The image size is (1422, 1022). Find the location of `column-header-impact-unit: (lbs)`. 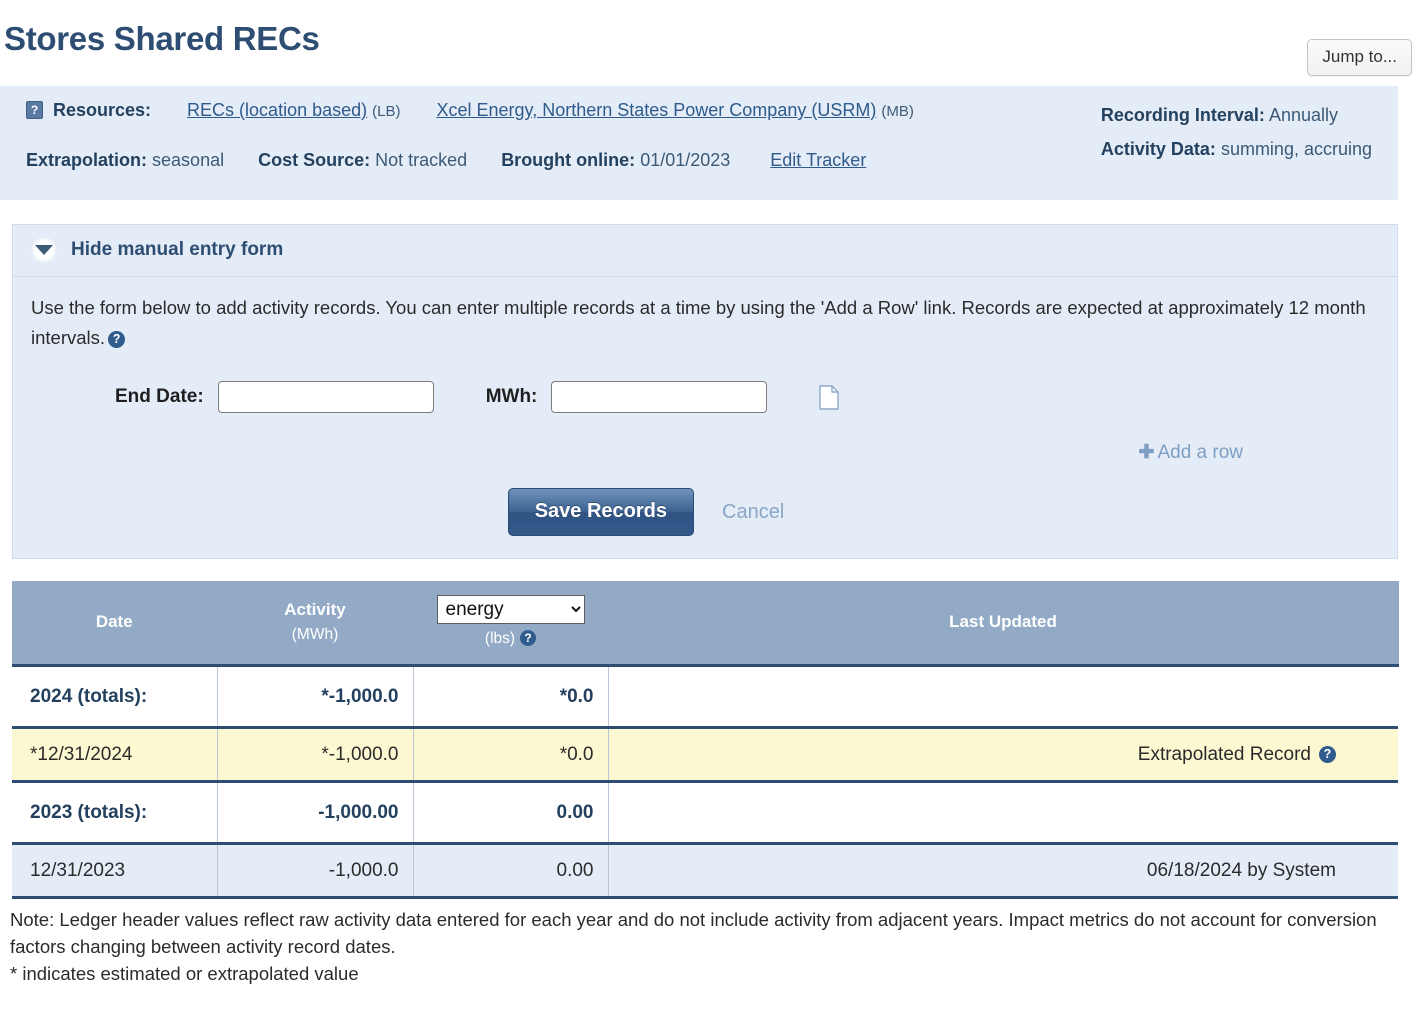

column-header-impact-unit: (lbs) is located at coordinates (500, 638).